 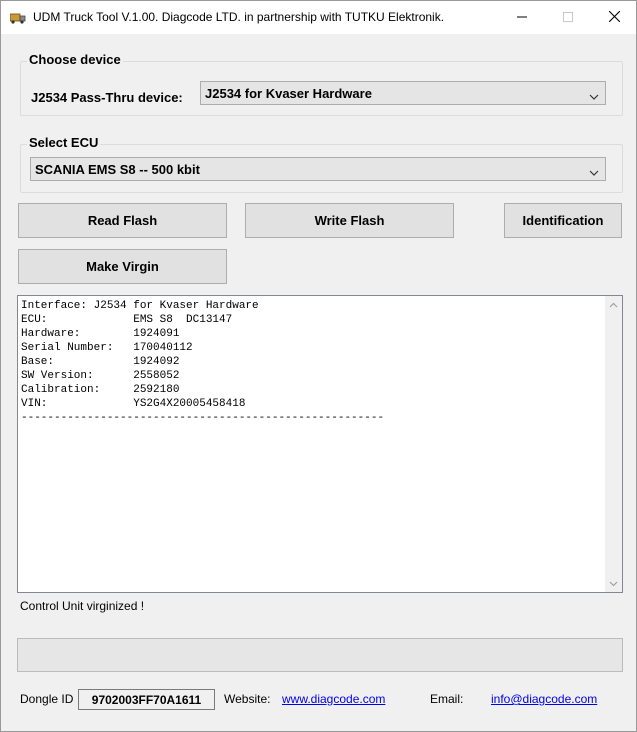 What do you see at coordinates (117, 169) in the screenshot?
I see `ecu-select-value: SCANIA EMS S8 -- 500 kbit` at bounding box center [117, 169].